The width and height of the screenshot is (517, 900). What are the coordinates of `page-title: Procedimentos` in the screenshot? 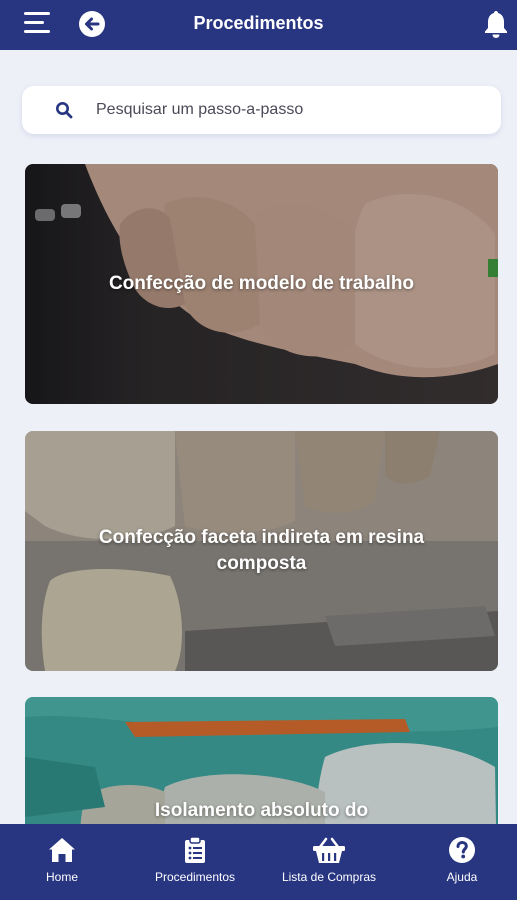 It's located at (258, 23).